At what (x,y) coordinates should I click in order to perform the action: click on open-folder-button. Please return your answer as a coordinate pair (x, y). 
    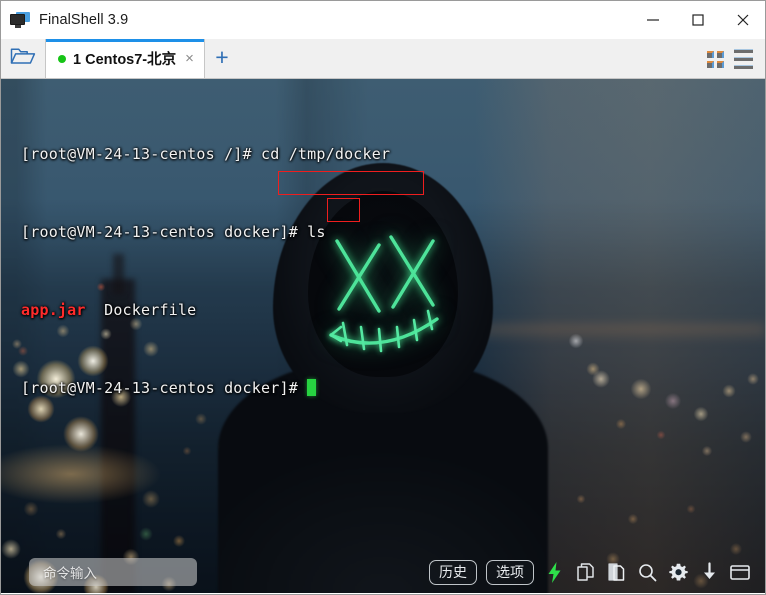
    Looking at the image, I should click on (23, 58).